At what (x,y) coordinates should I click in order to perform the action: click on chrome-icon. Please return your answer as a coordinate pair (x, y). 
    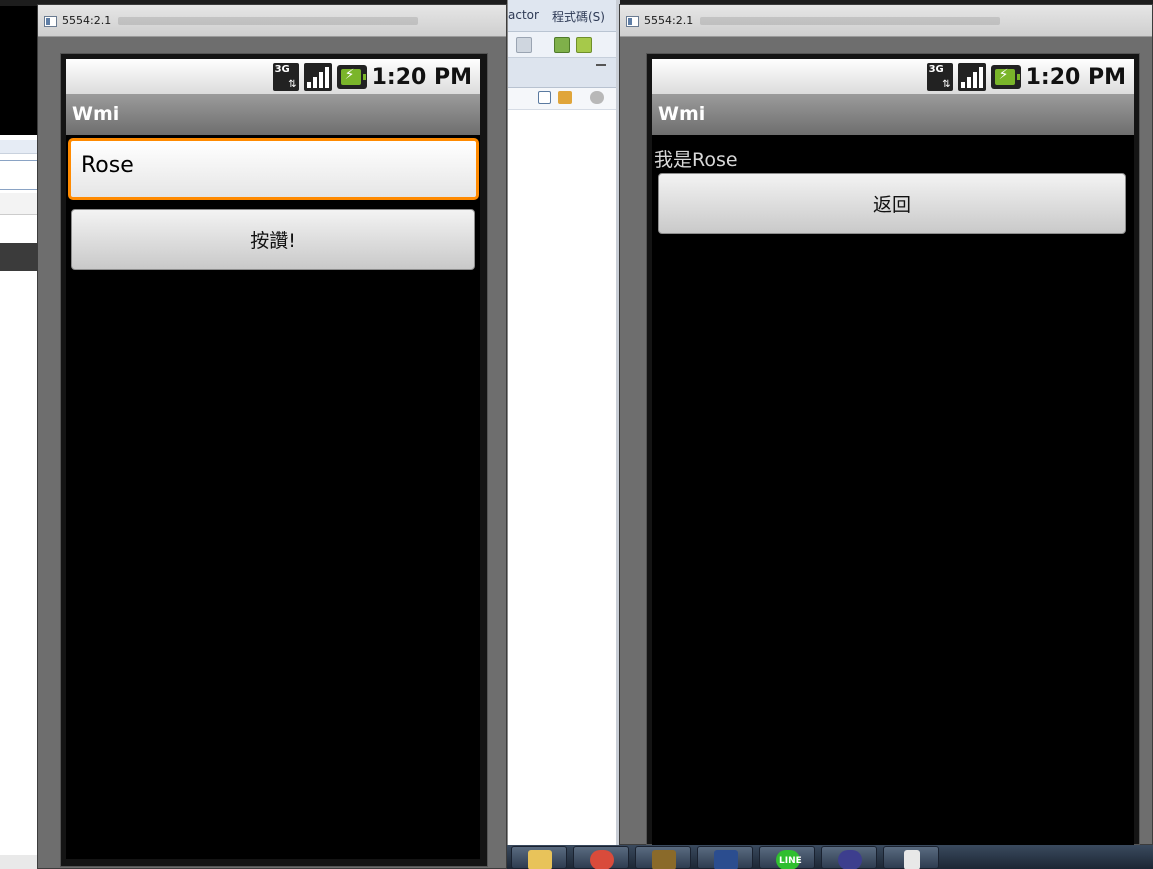
    Looking at the image, I should click on (602, 859).